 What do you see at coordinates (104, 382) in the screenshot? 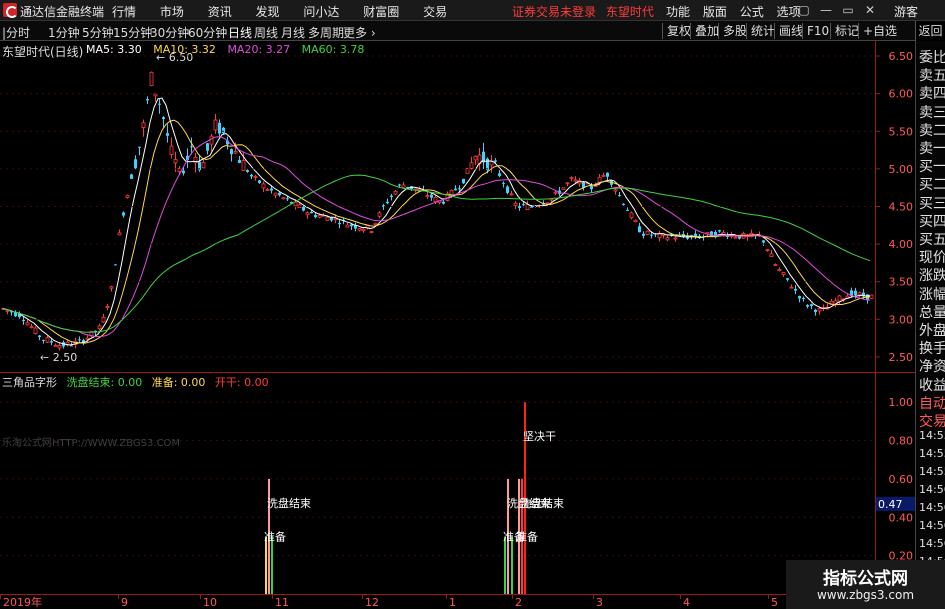
I see `indicator-wash-value: 洗盘结束: 0.00` at bounding box center [104, 382].